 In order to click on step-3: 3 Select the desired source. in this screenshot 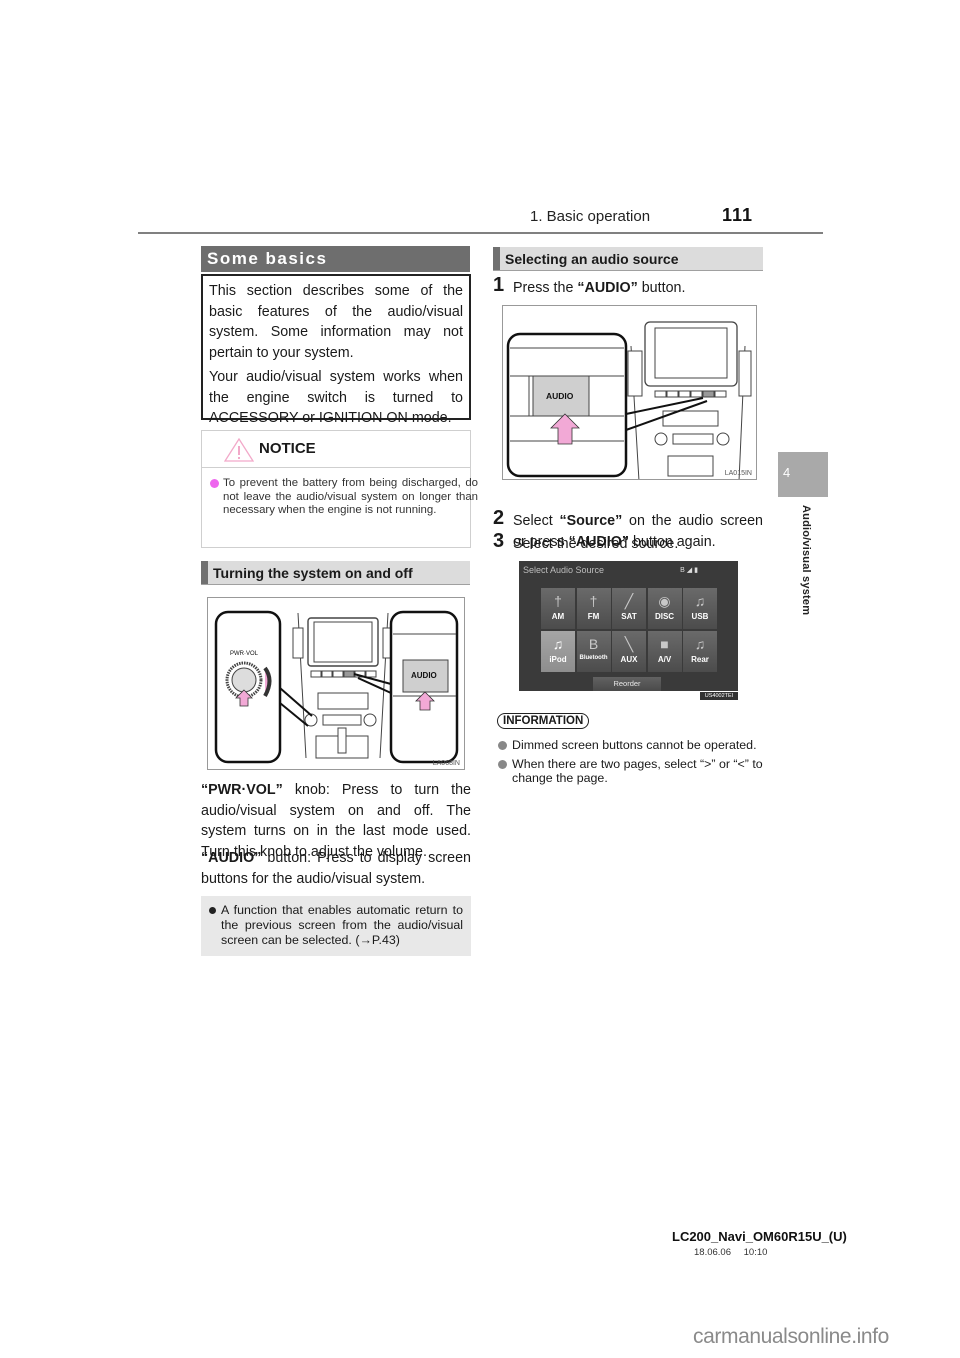, I will do `click(630, 543)`.